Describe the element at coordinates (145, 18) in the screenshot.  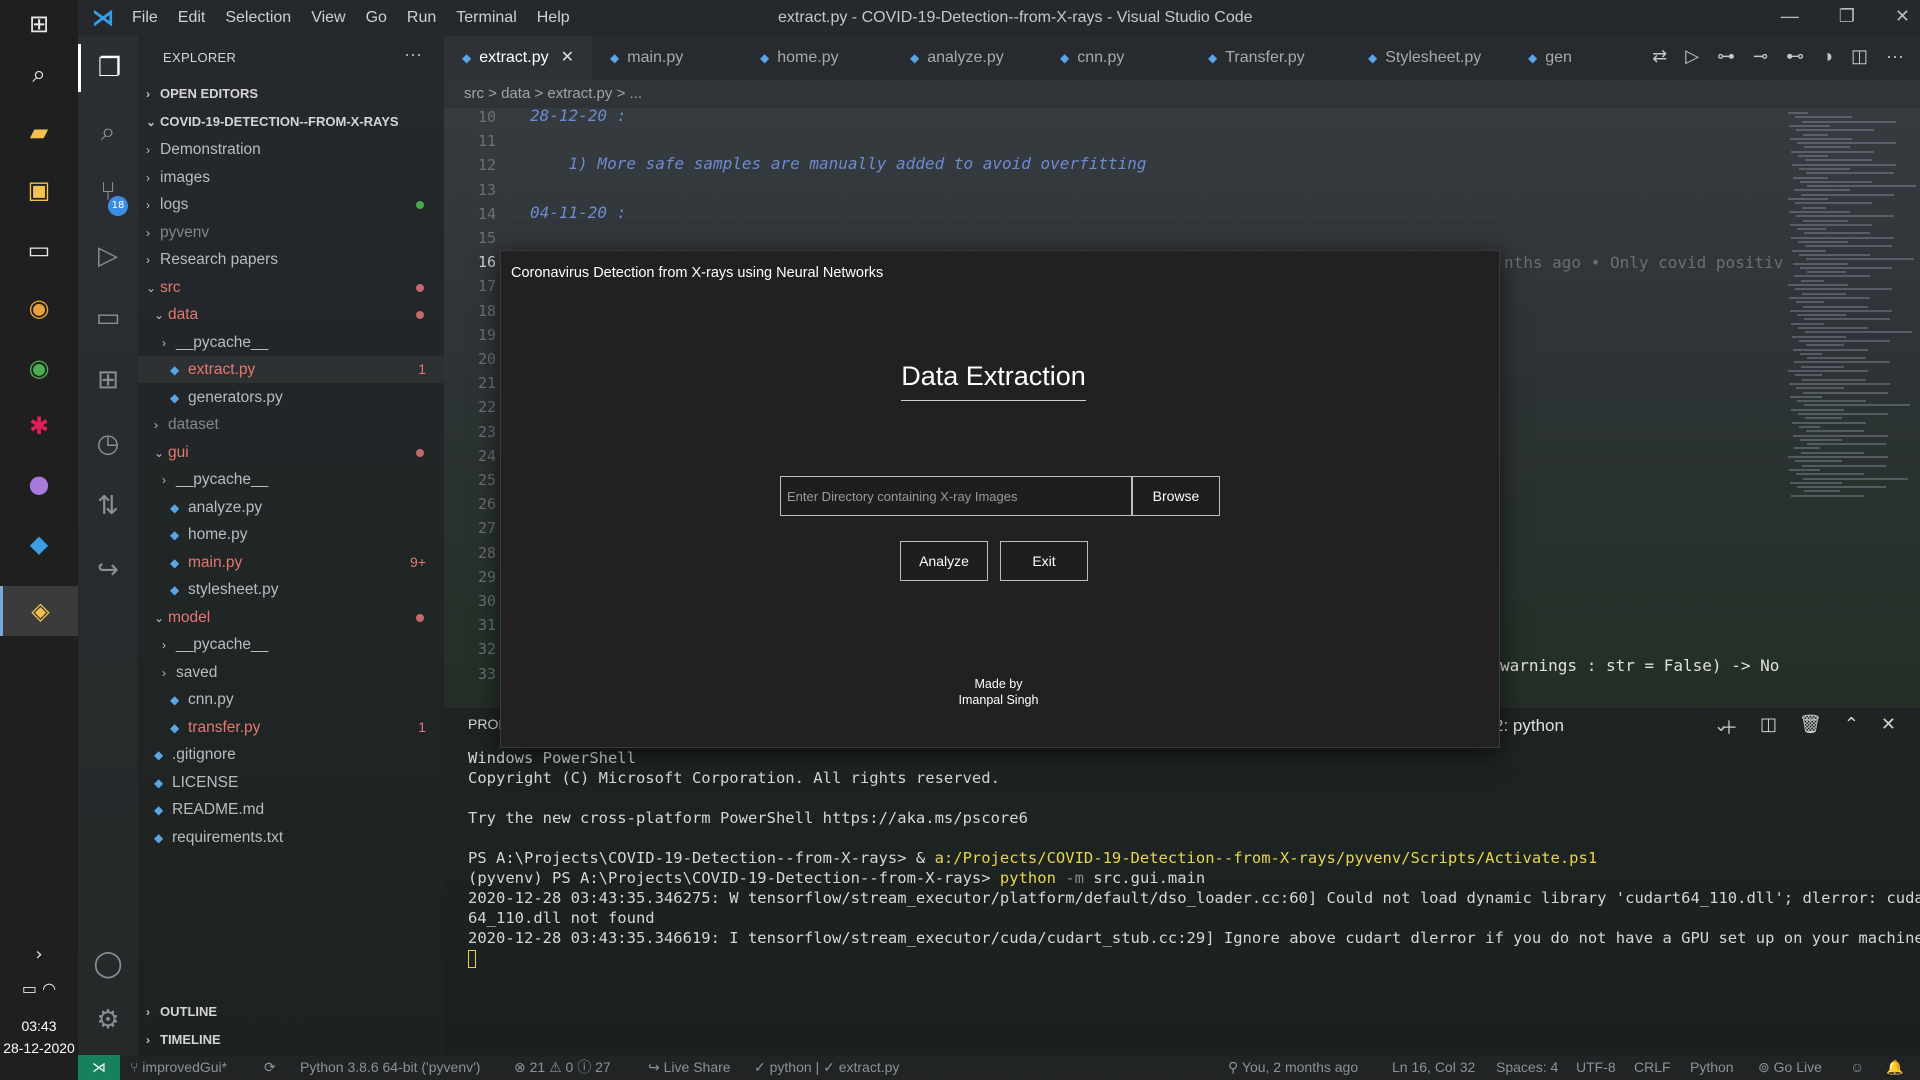
I see `menu-file: File` at that location.